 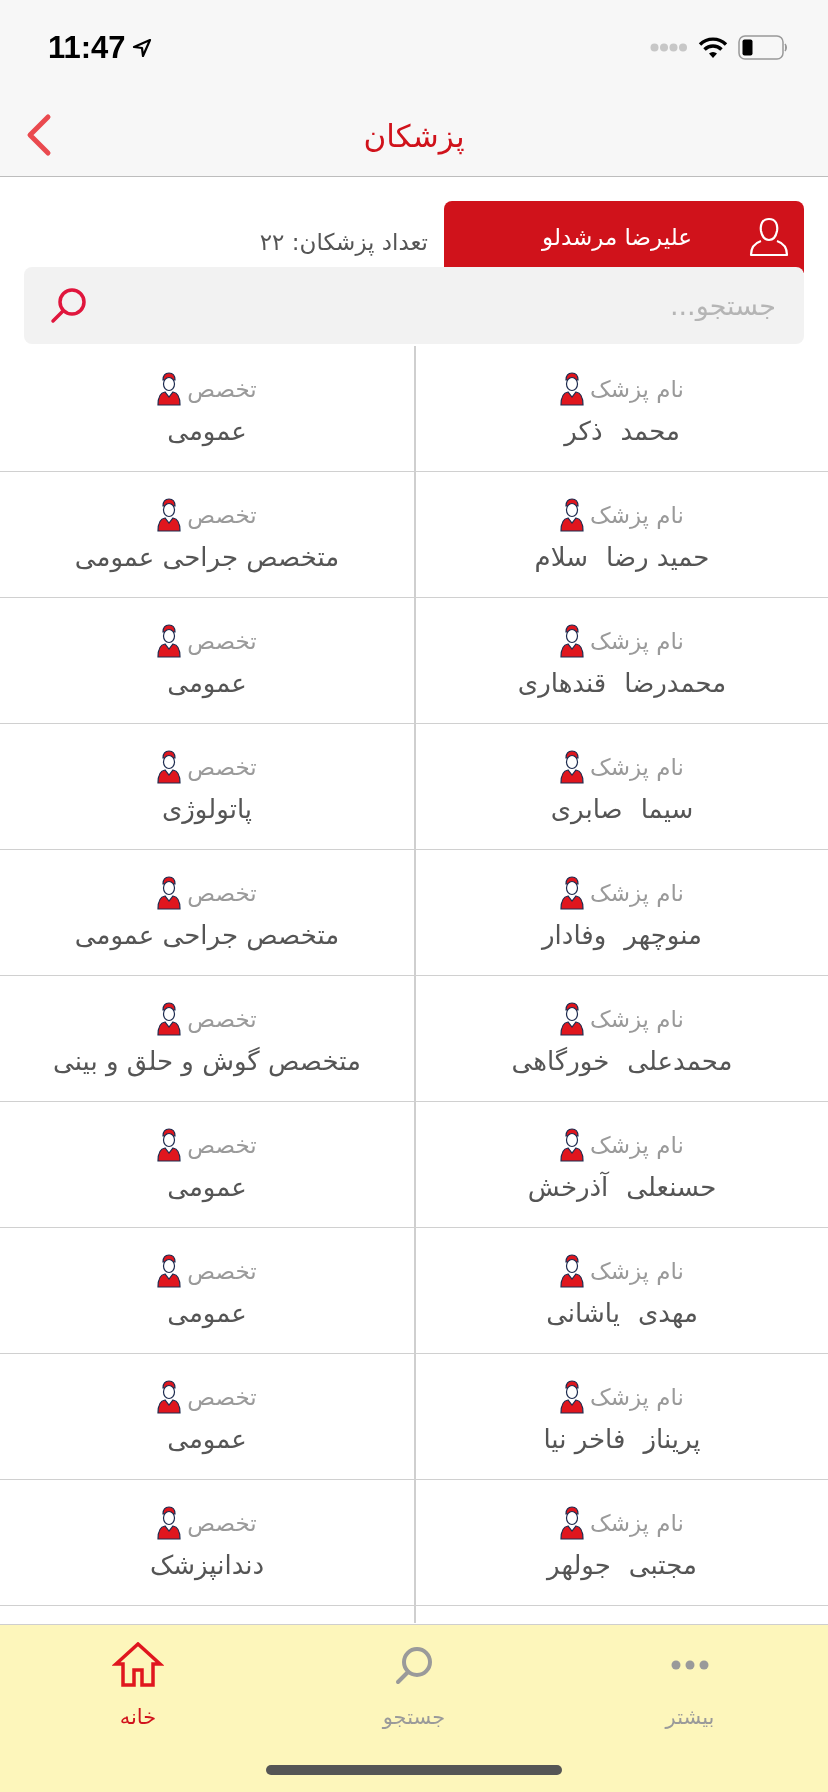 What do you see at coordinates (207, 1060) in the screenshot?
I see `doctor-specialty: متخصص گوش و حلق و بینی` at bounding box center [207, 1060].